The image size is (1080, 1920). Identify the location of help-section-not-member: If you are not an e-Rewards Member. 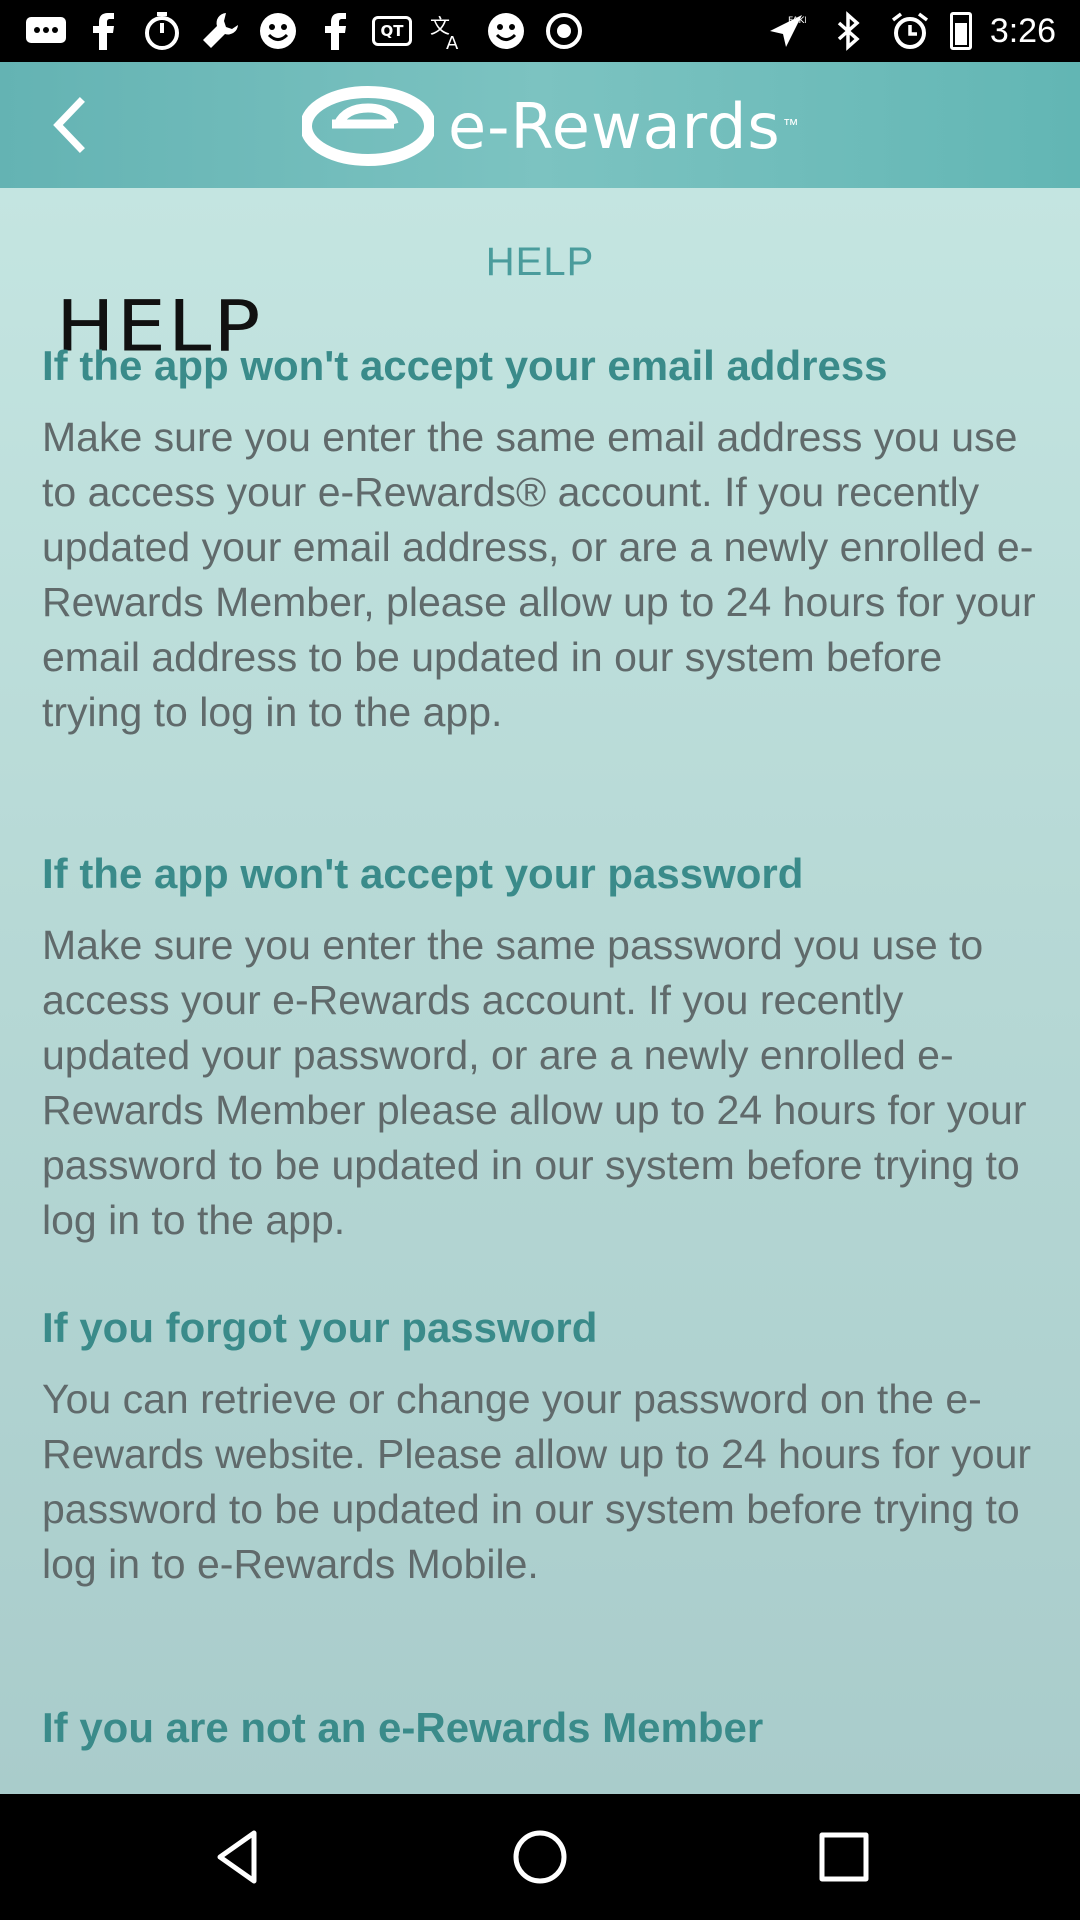
(542, 1728).